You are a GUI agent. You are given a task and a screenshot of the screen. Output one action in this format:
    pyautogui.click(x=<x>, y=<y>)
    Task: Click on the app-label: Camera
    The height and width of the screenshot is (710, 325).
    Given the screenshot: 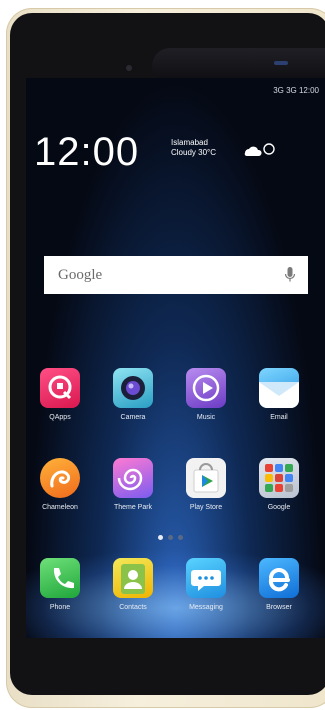 What is the action you would take?
    pyautogui.click(x=133, y=417)
    